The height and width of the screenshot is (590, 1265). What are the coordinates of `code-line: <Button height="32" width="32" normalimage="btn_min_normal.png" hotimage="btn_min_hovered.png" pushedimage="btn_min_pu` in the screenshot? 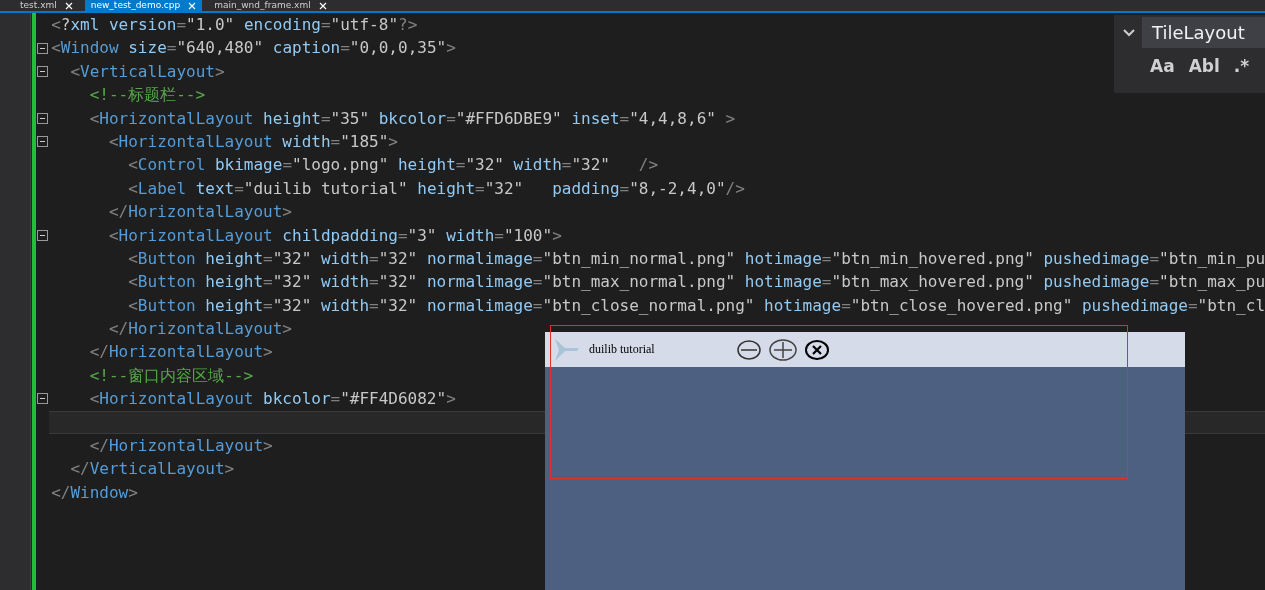 It's located at (696, 258).